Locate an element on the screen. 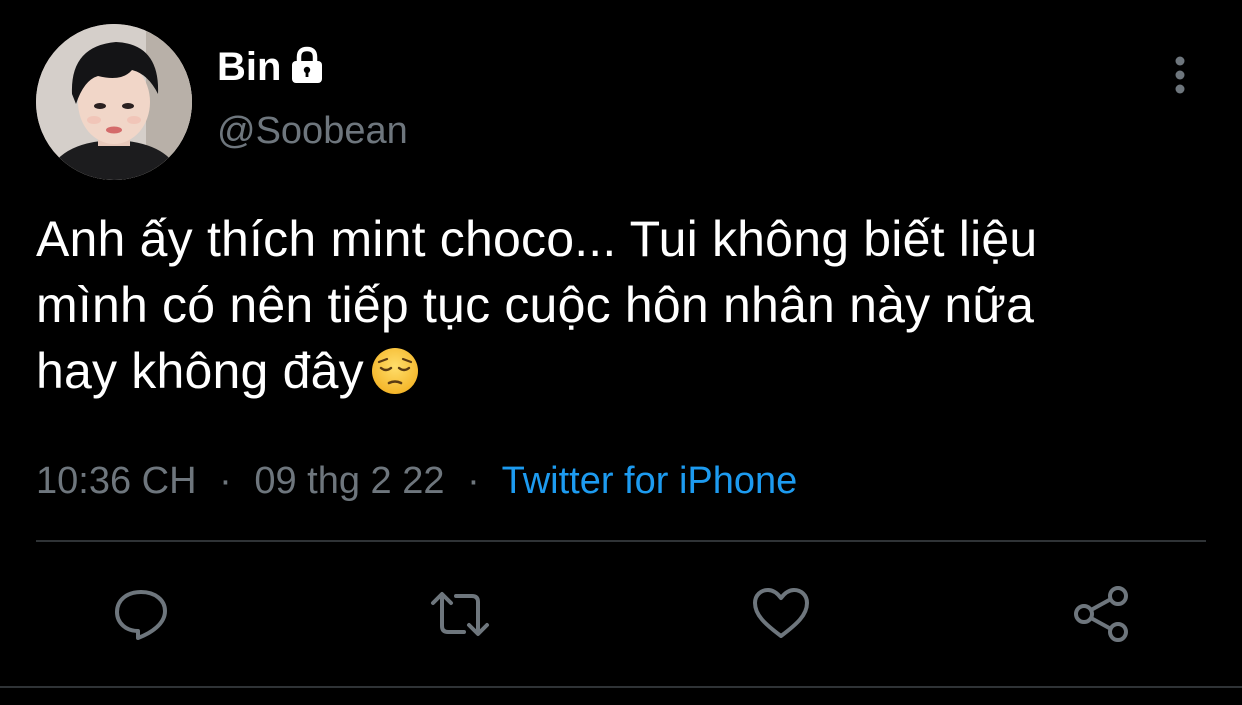 The width and height of the screenshot is (1242, 705). more-vertical-icon is located at coordinates (1180, 75).